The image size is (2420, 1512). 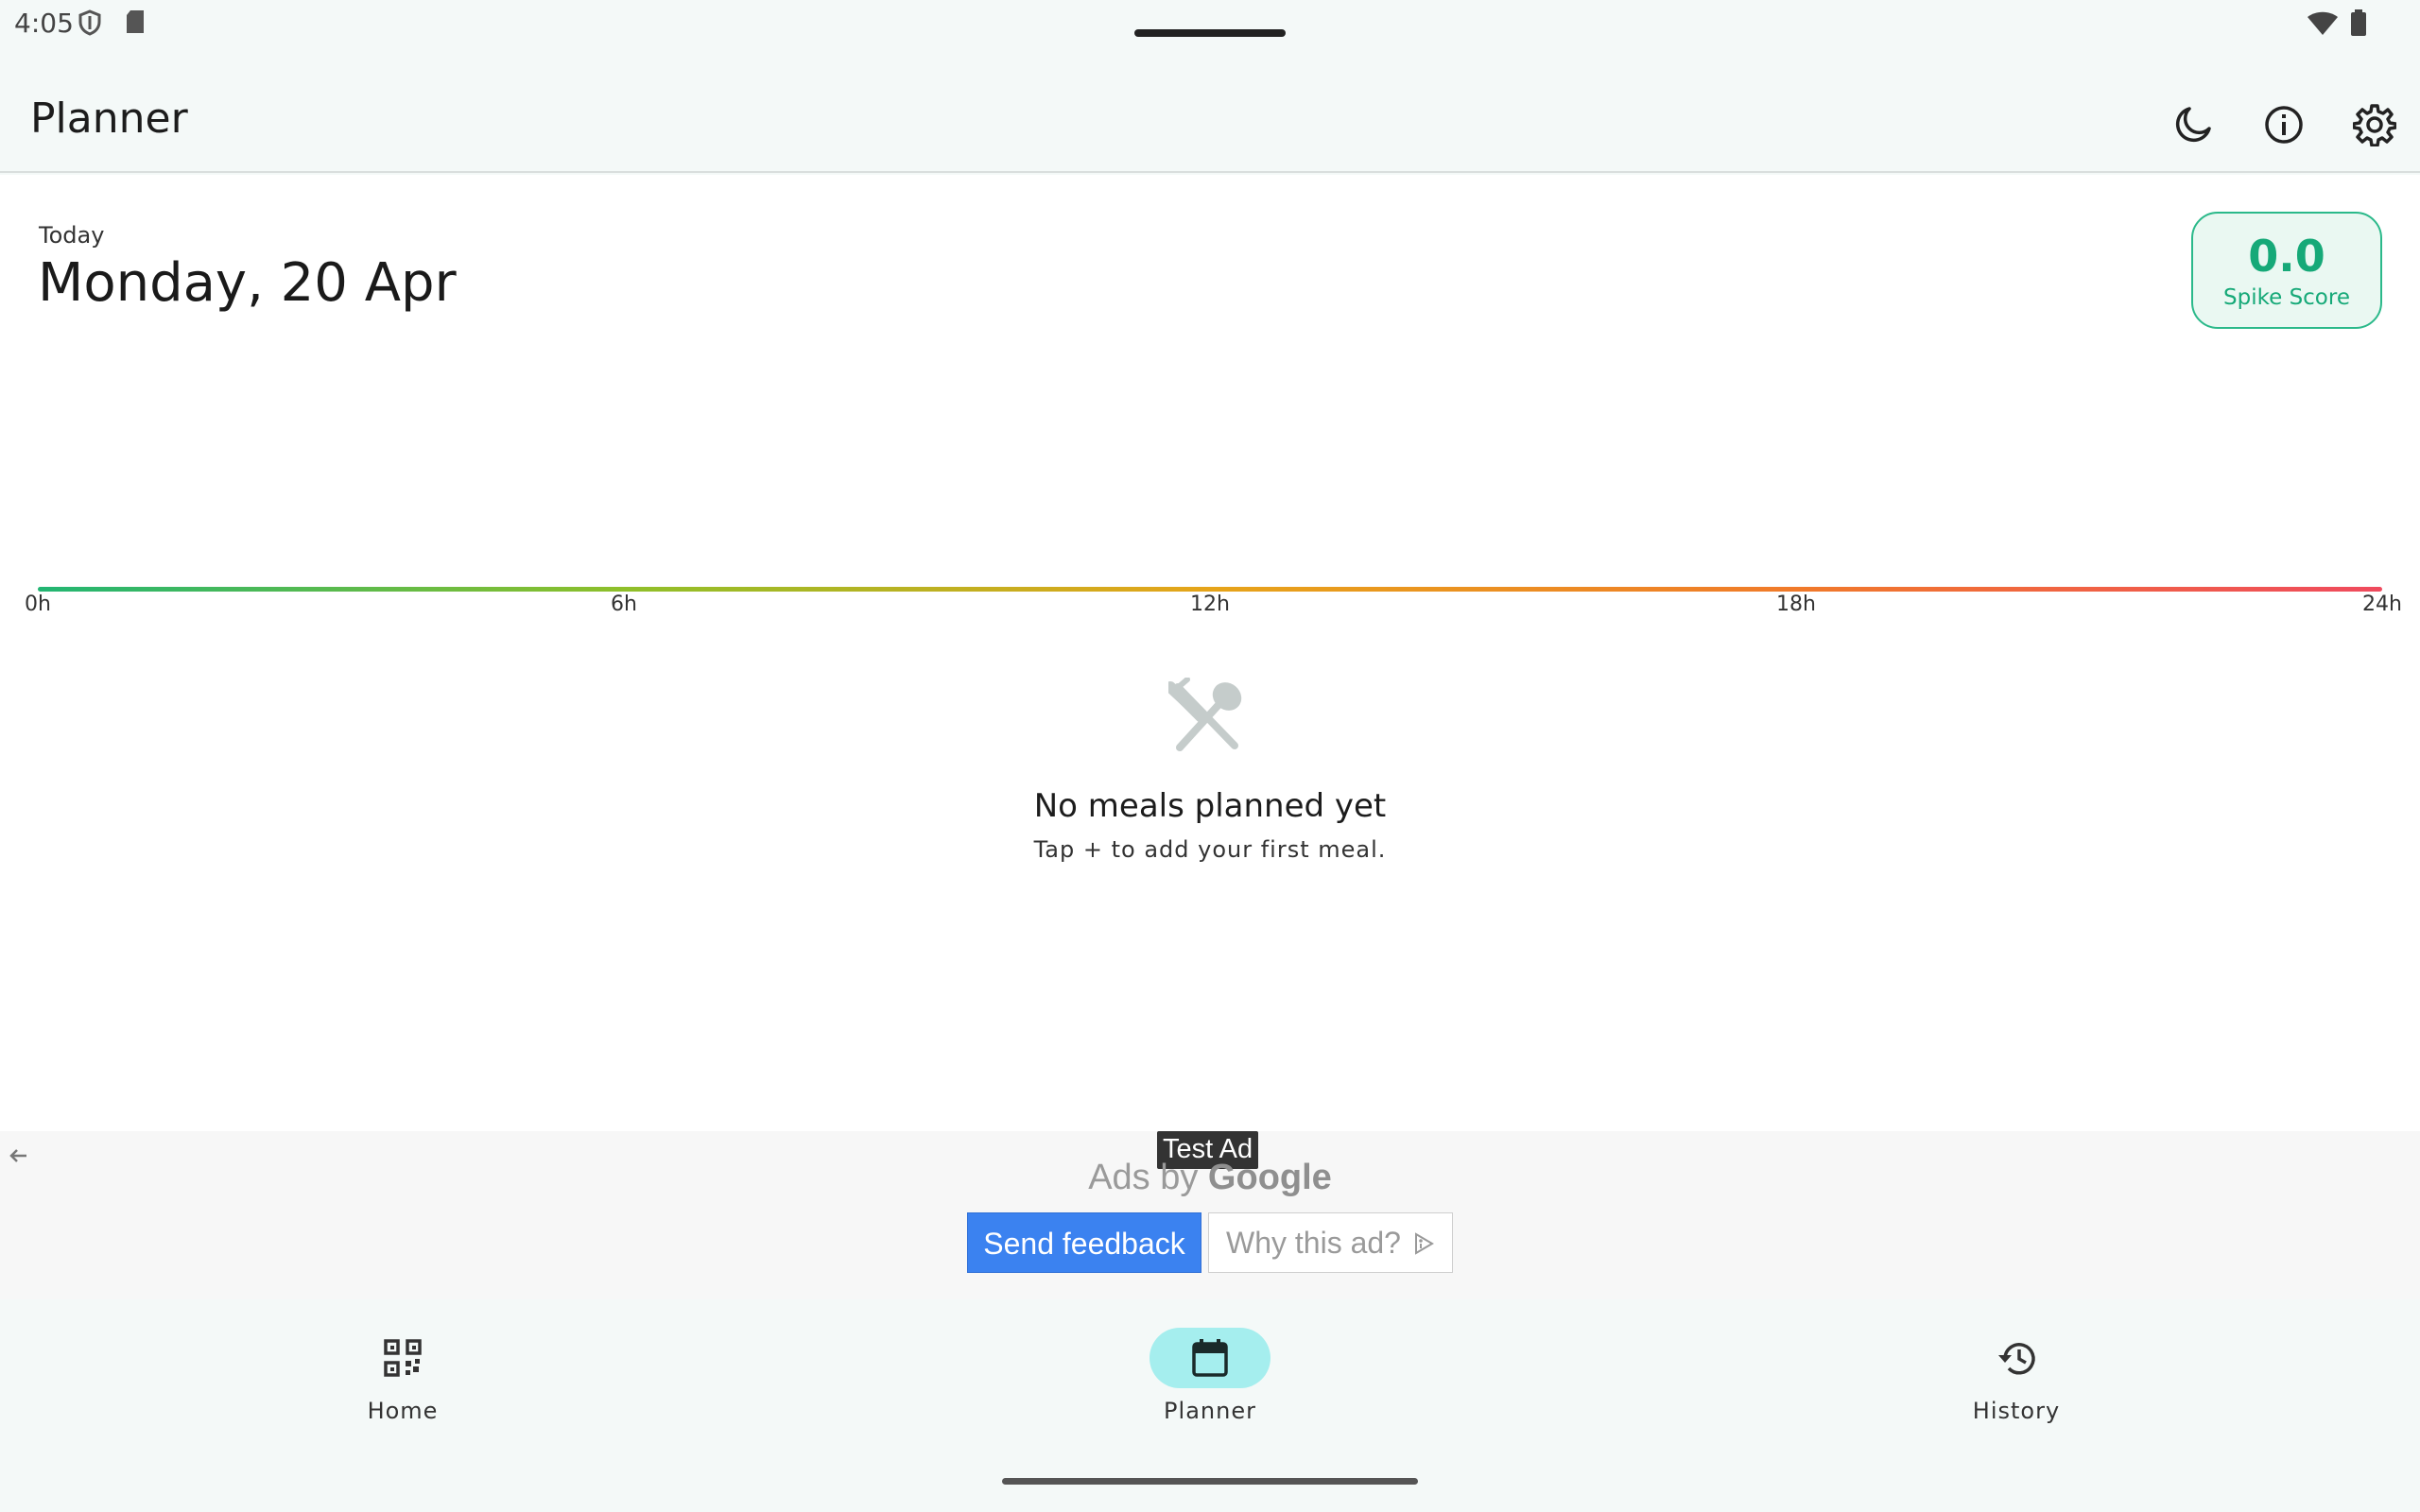 I want to click on nav-home: Home, so click(x=403, y=1380).